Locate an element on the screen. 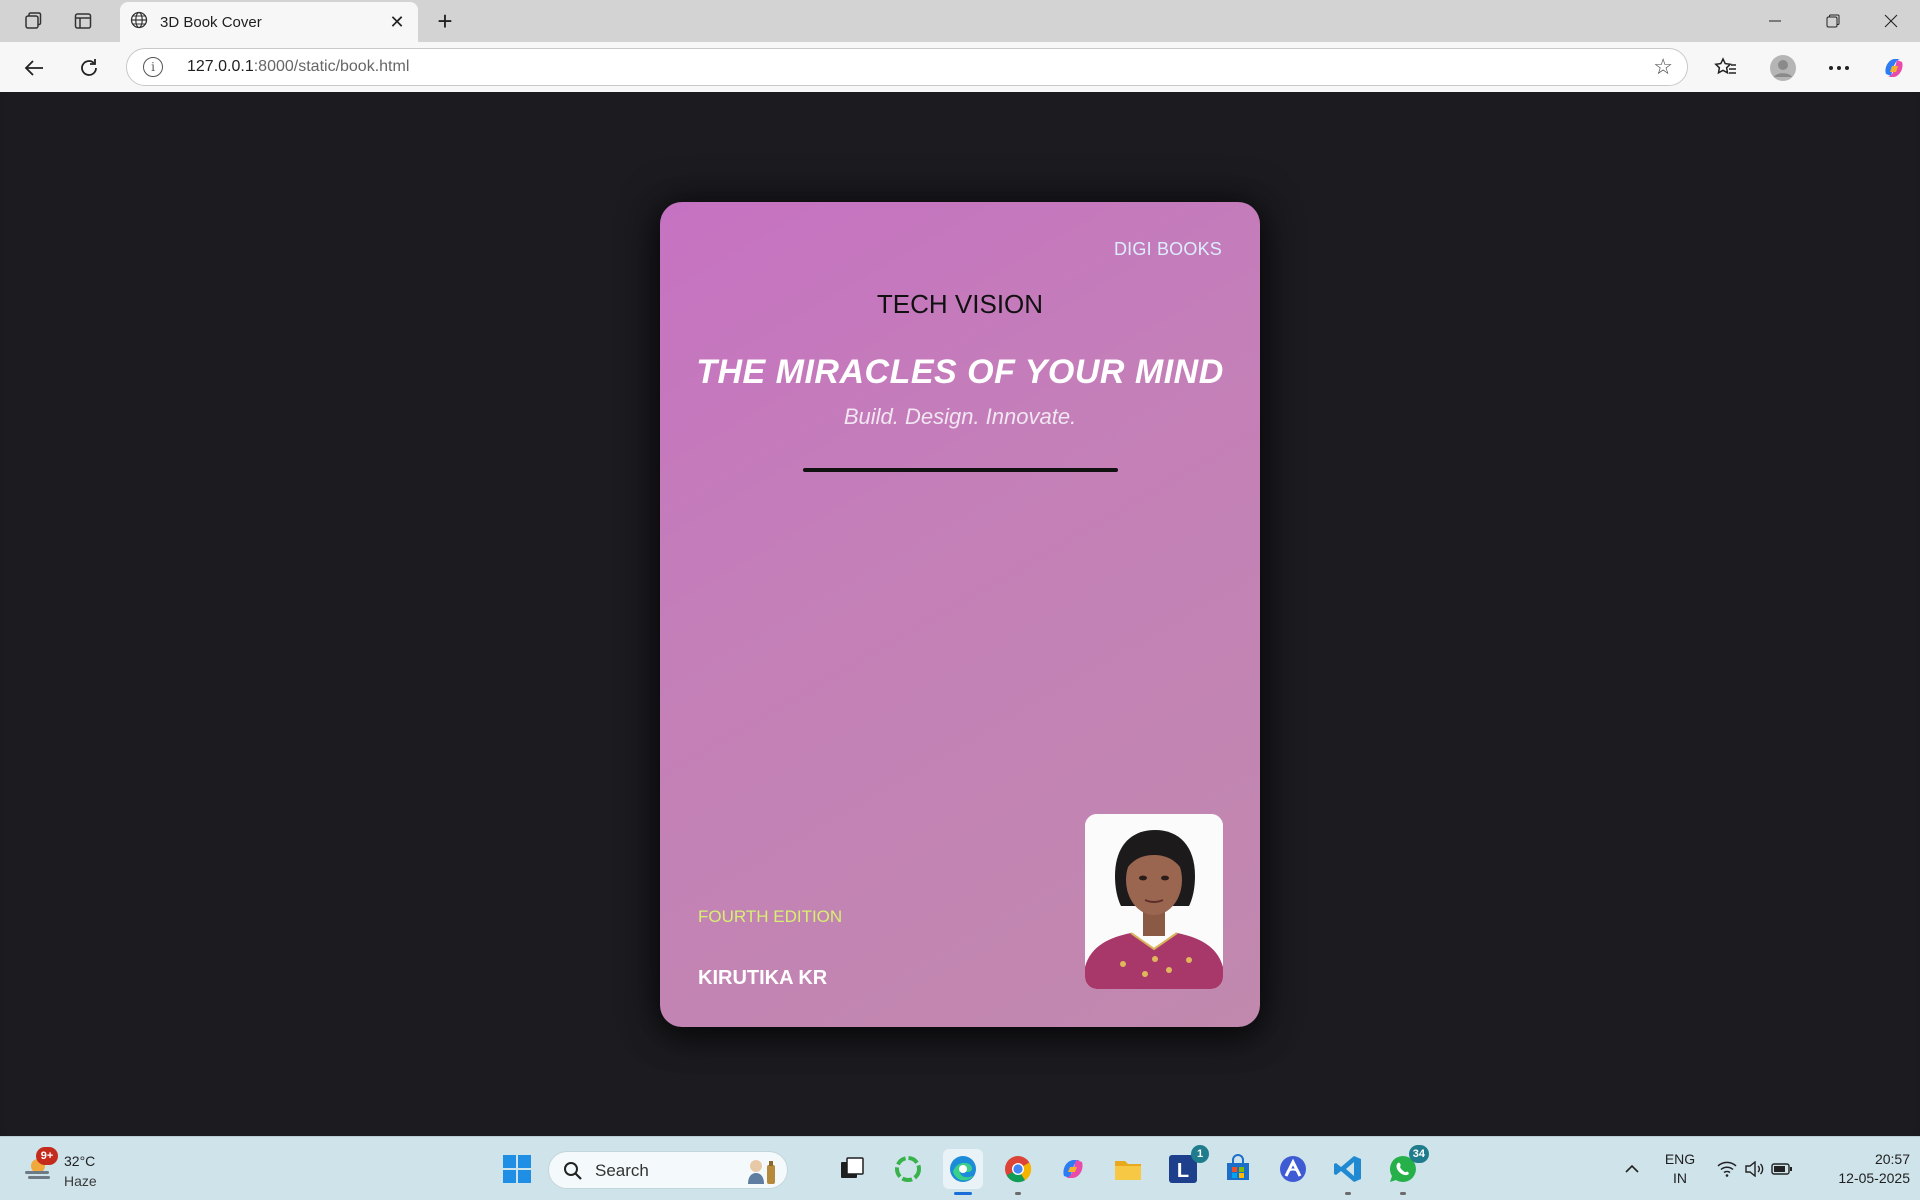 The width and height of the screenshot is (1920, 1200). battery-icon is located at coordinates (1782, 1168).